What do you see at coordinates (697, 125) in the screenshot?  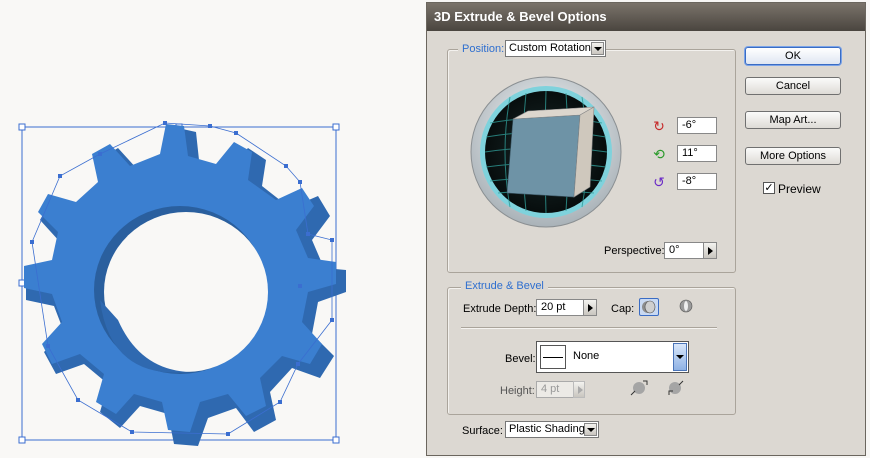 I see `x-rotation-field: -6°` at bounding box center [697, 125].